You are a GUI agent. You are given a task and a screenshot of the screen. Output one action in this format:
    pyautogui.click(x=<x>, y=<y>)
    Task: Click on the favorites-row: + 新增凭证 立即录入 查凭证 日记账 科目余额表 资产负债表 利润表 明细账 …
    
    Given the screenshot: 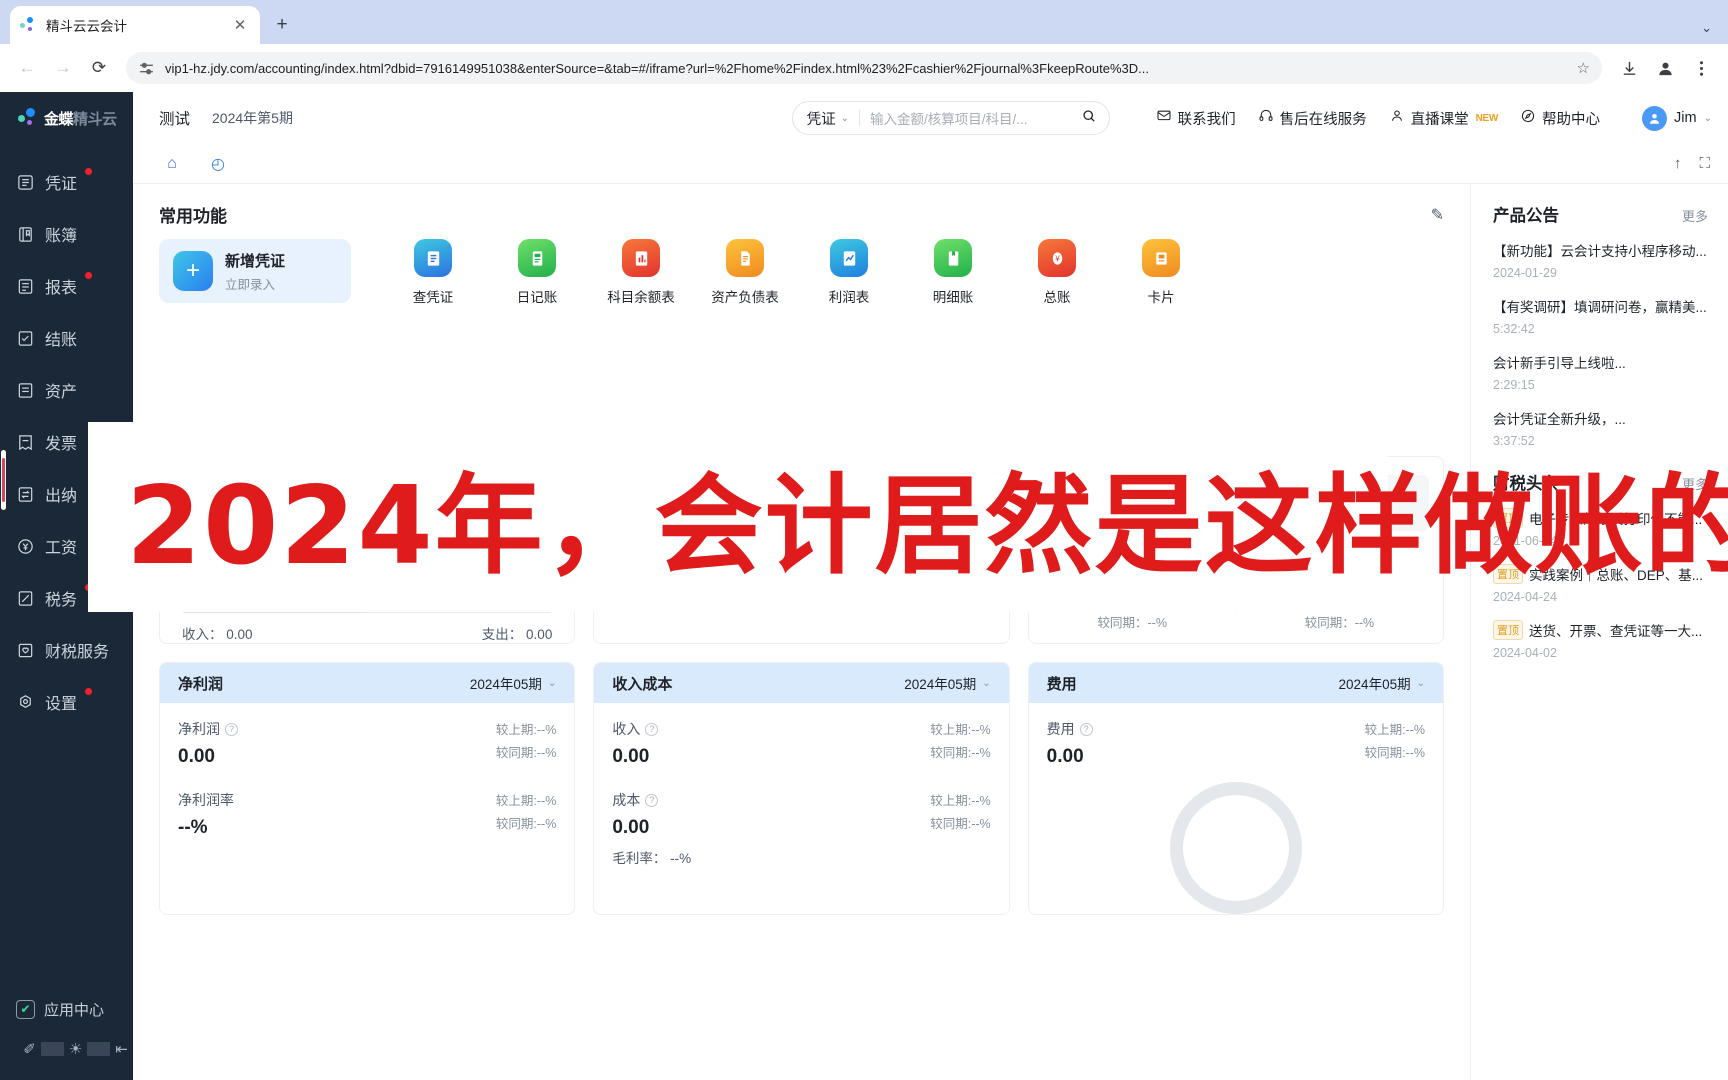 What is the action you would take?
    pyautogui.click(x=801, y=266)
    